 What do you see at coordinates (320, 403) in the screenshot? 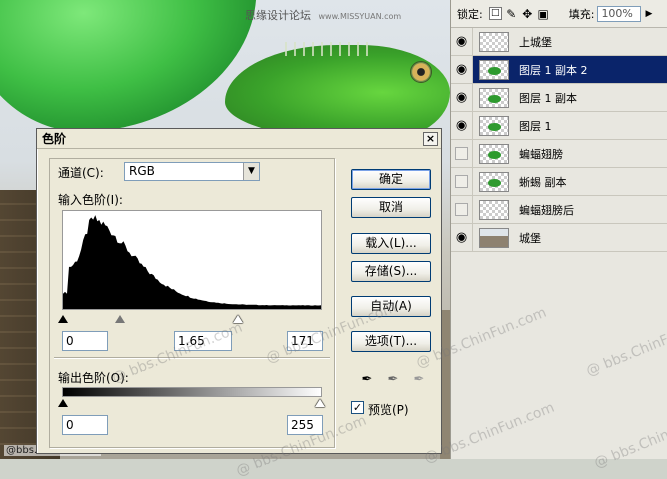
I see `output-white-handle` at bounding box center [320, 403].